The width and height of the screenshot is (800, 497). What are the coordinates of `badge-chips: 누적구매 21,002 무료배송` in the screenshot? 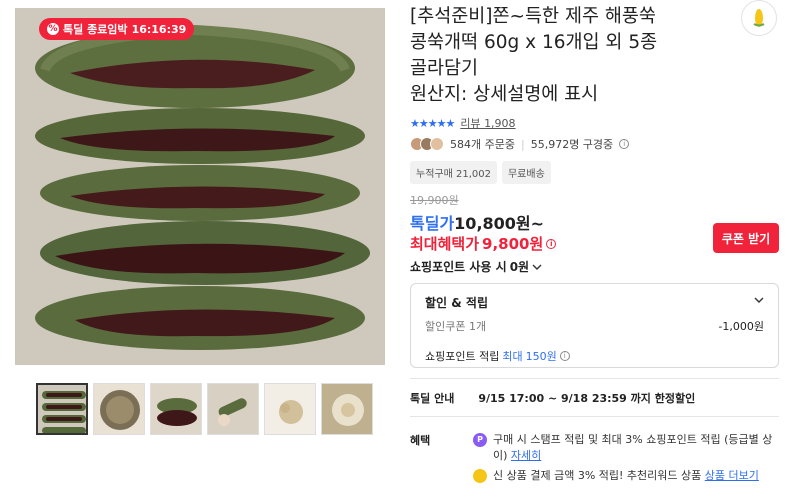 It's located at (480, 172).